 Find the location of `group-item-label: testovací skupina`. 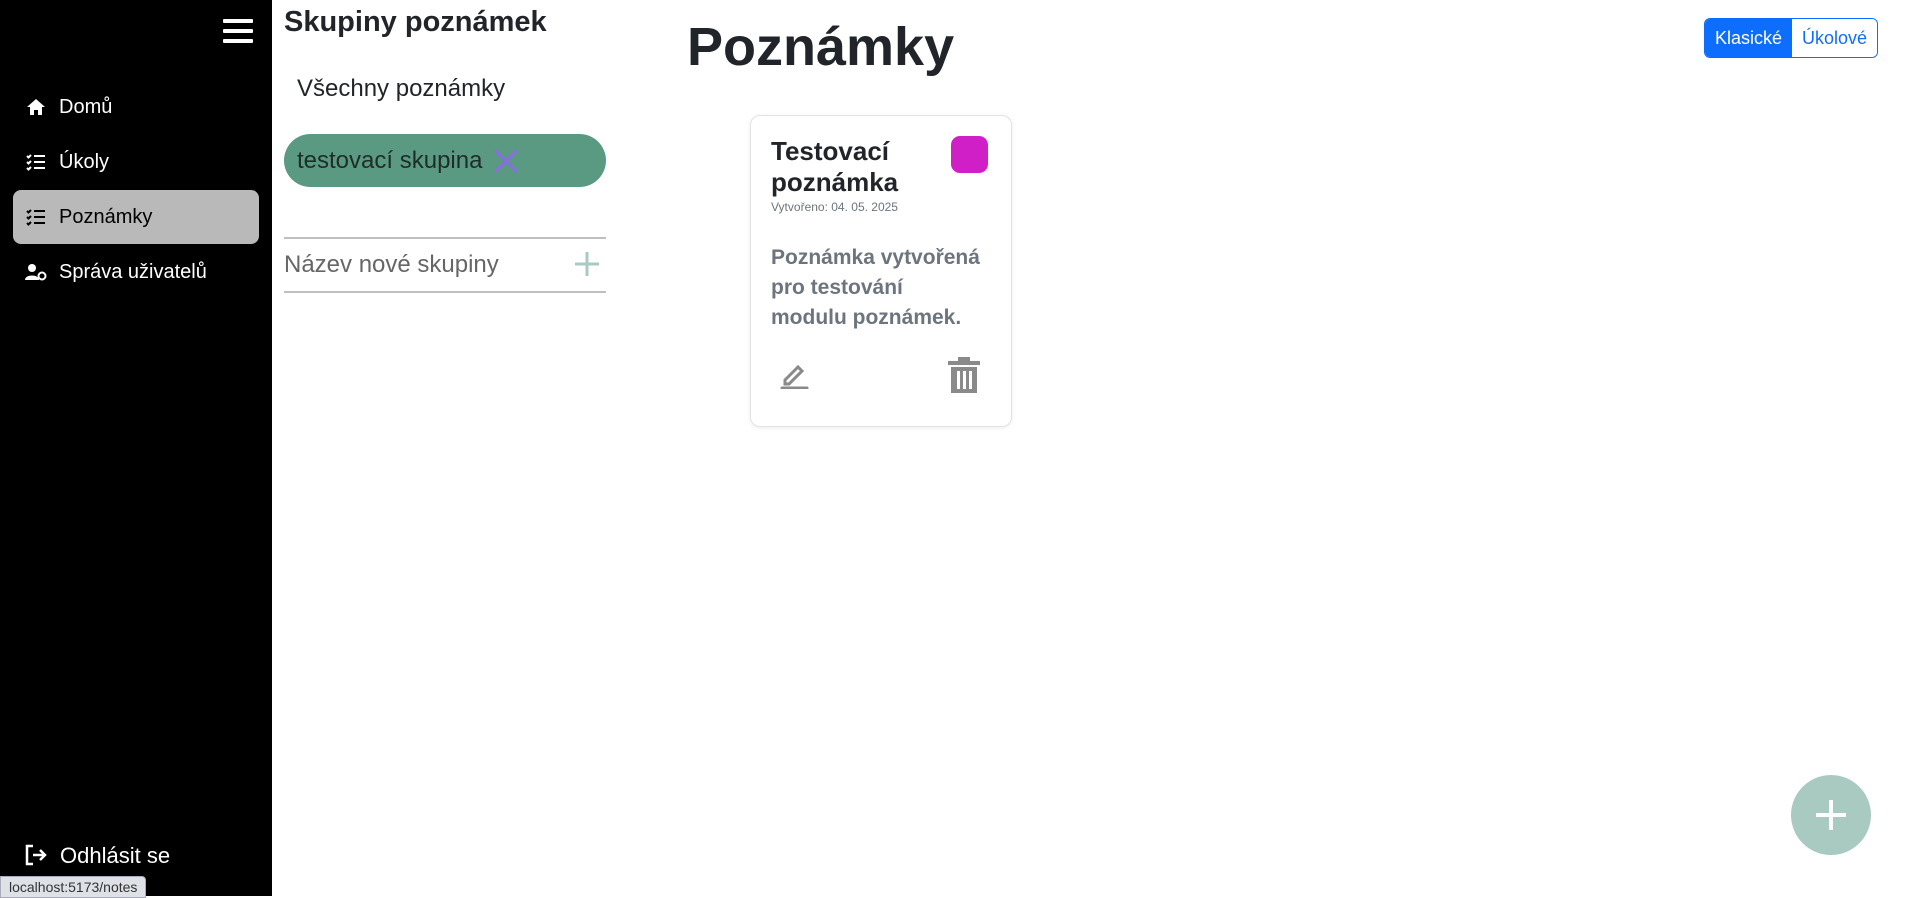

group-item-label: testovací skupina is located at coordinates (390, 160).